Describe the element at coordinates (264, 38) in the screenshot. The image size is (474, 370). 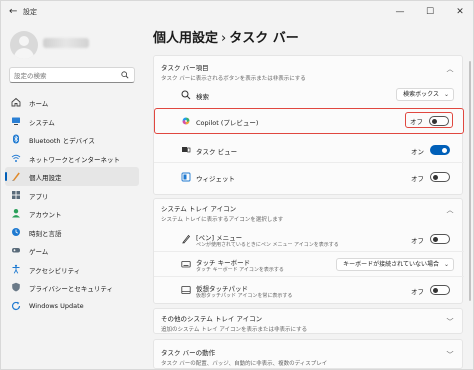
I see `breadcrumb-current: タスク バー` at that location.